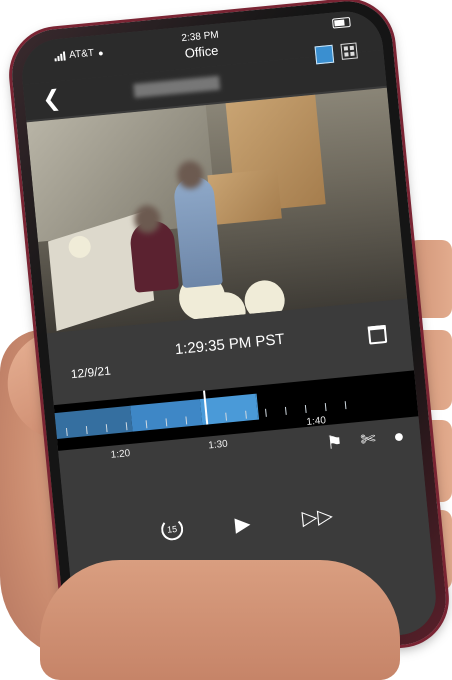  Describe the element at coordinates (244, 197) in the screenshot. I see `cardboard-box` at that location.